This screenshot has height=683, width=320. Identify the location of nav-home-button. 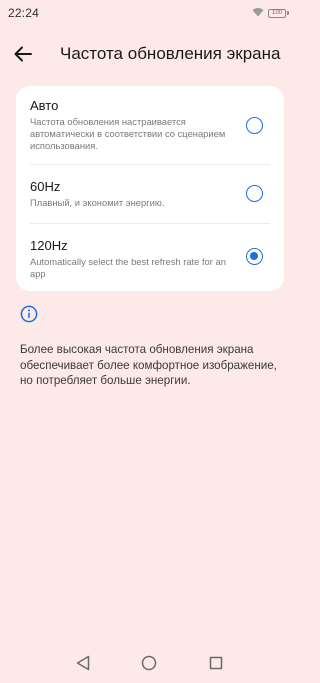
(149, 663).